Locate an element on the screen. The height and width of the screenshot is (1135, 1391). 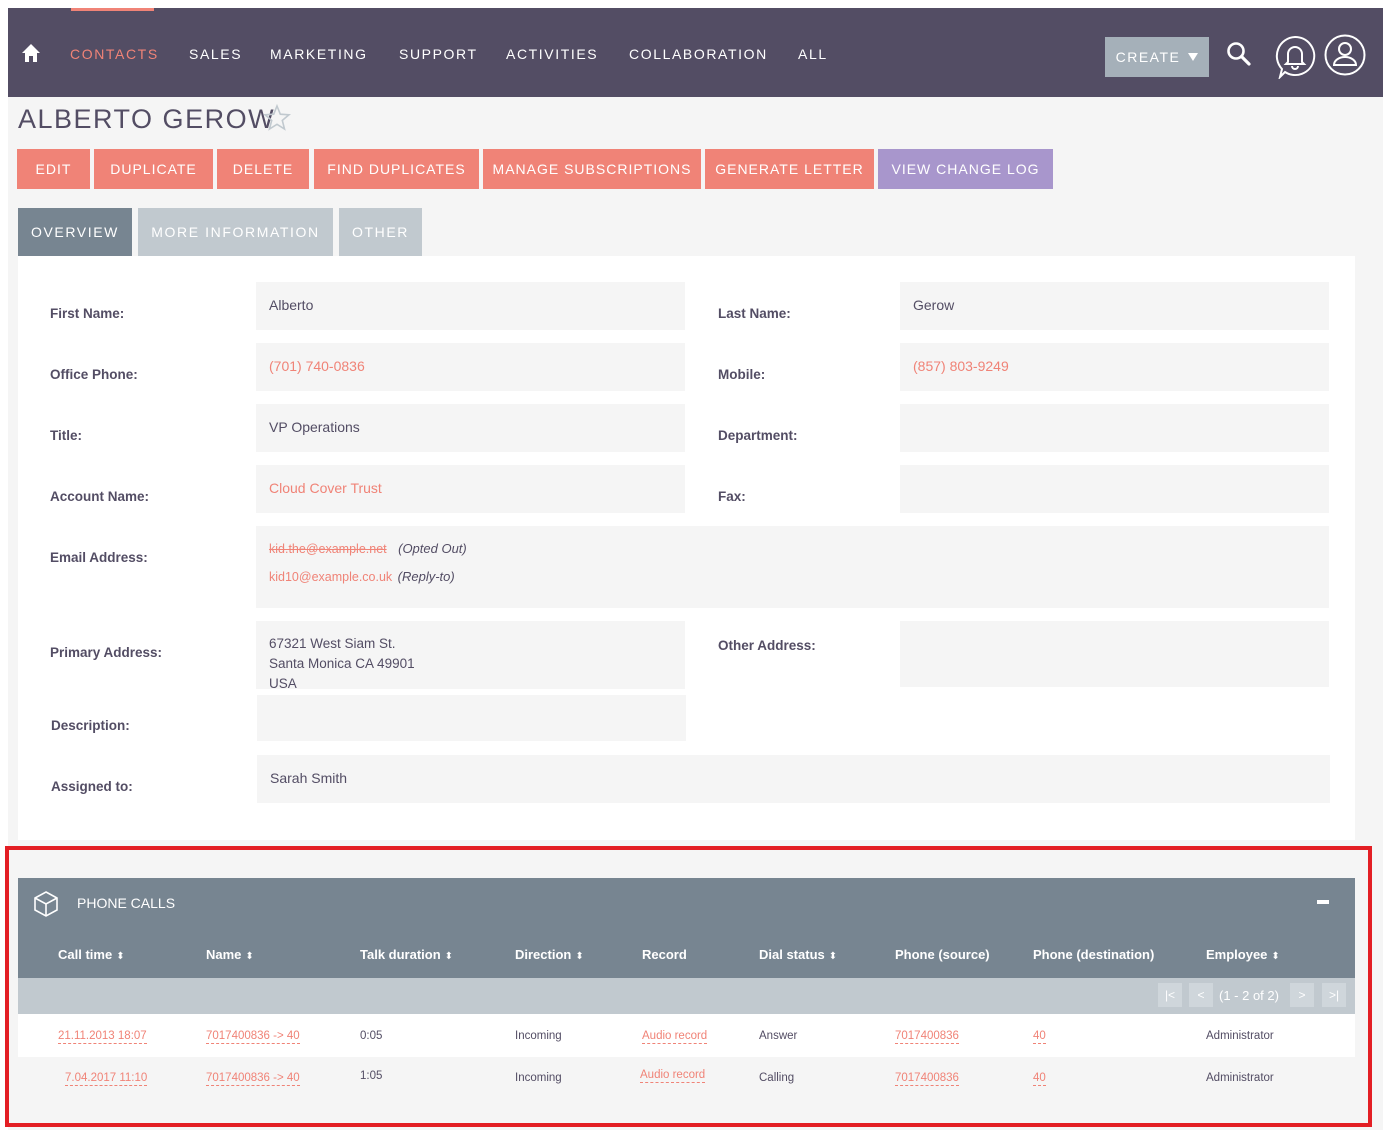
other-address-value is located at coordinates (1114, 654).